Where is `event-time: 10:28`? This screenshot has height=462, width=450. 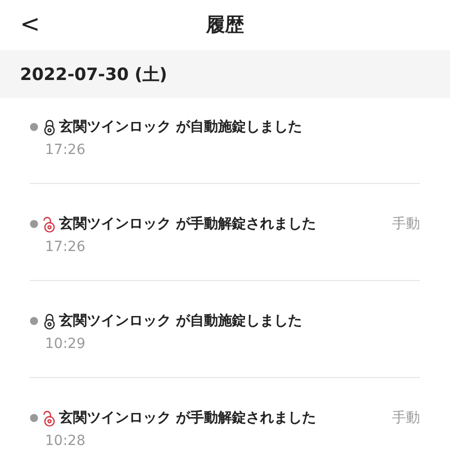 event-time: 10:28 is located at coordinates (65, 441).